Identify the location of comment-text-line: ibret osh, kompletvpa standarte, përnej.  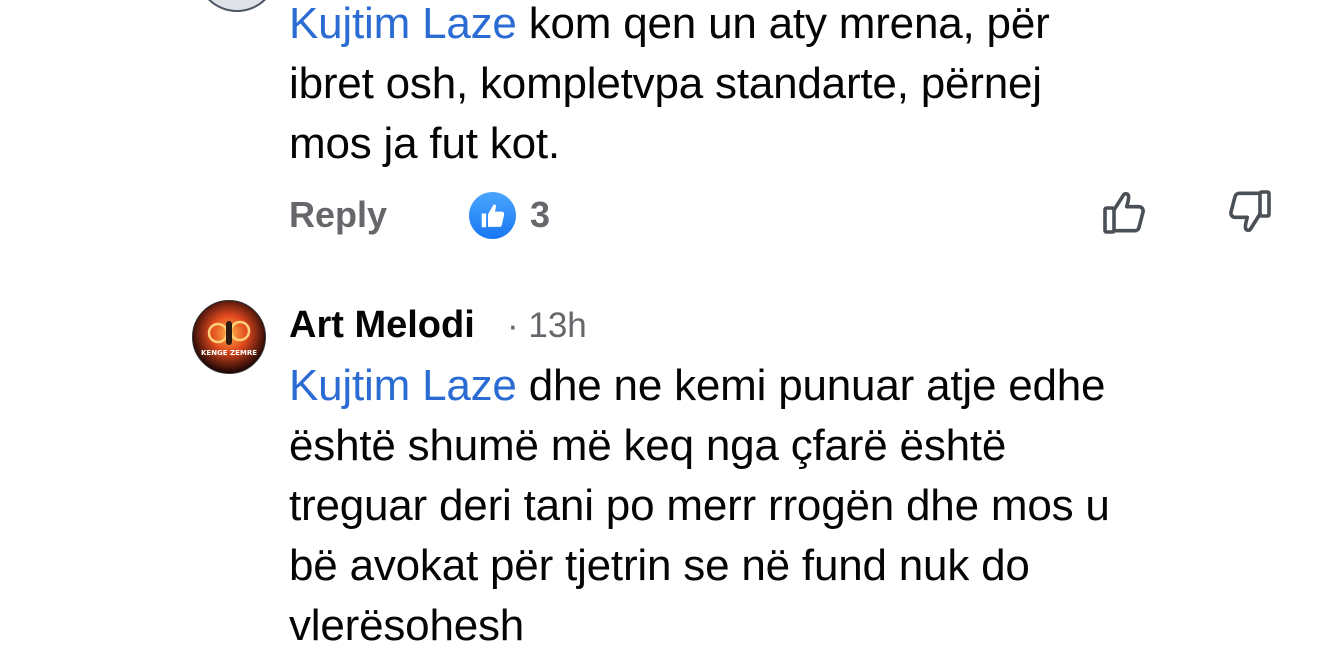
(665, 83).